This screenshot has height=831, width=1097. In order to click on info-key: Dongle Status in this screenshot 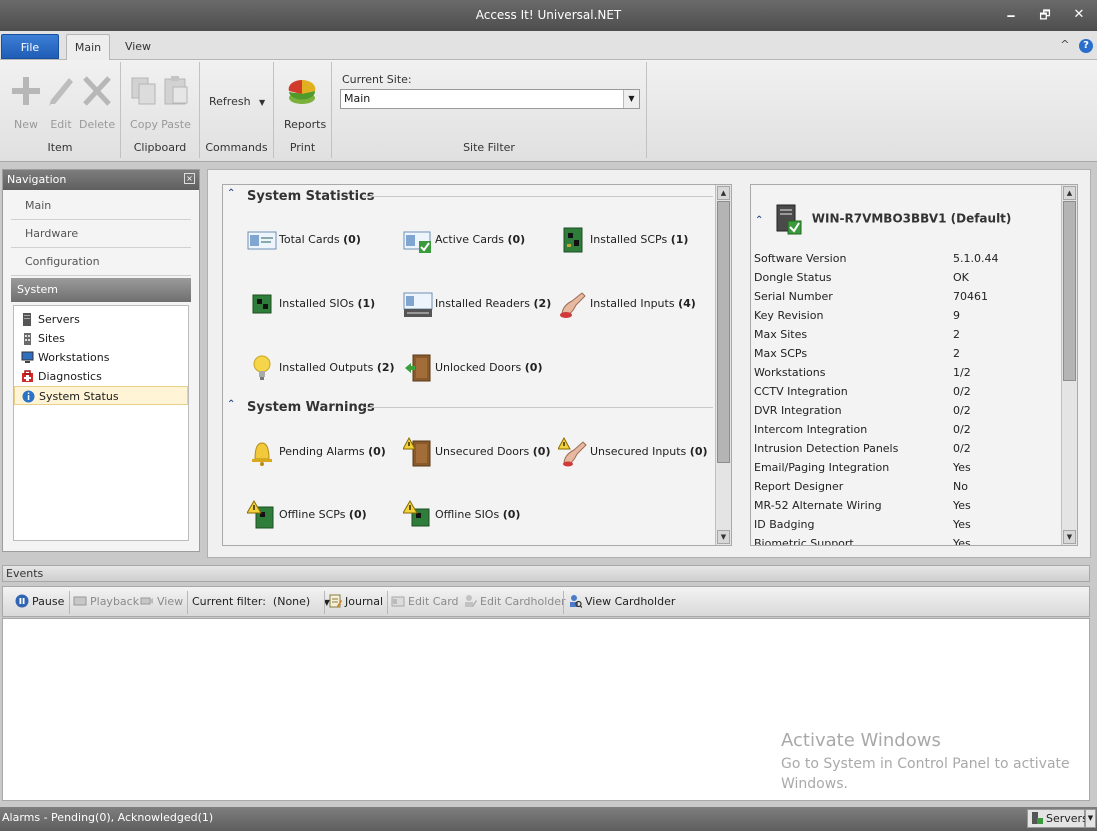, I will do `click(793, 277)`.